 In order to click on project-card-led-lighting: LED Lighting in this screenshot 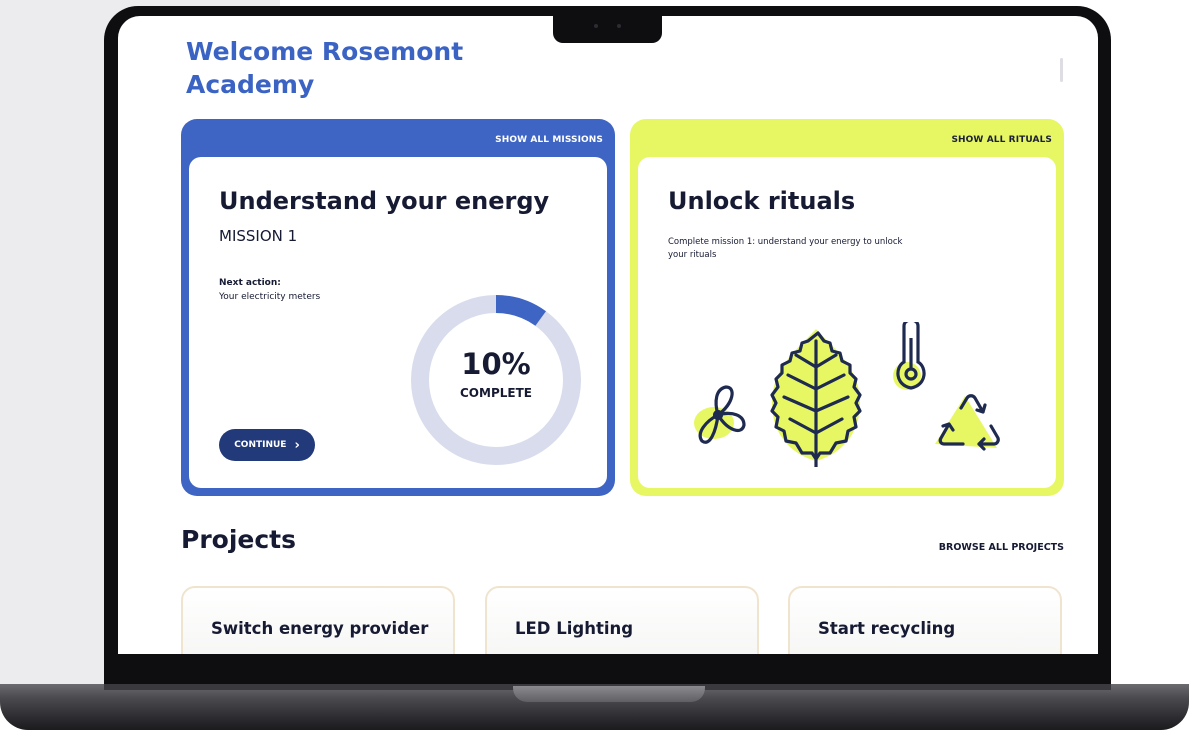, I will do `click(622, 620)`.